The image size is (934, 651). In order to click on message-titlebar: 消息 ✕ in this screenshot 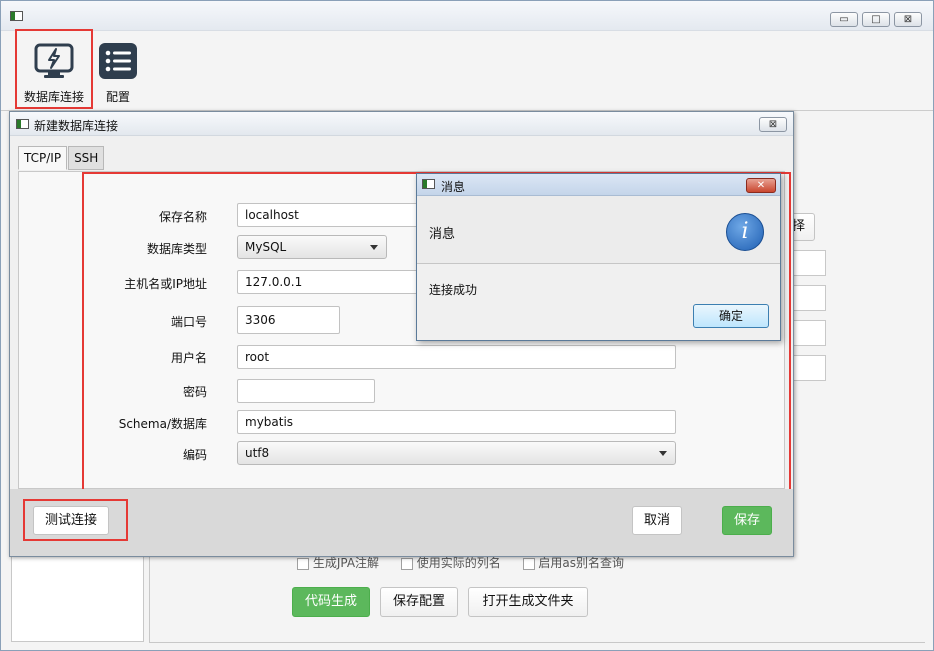, I will do `click(598, 185)`.